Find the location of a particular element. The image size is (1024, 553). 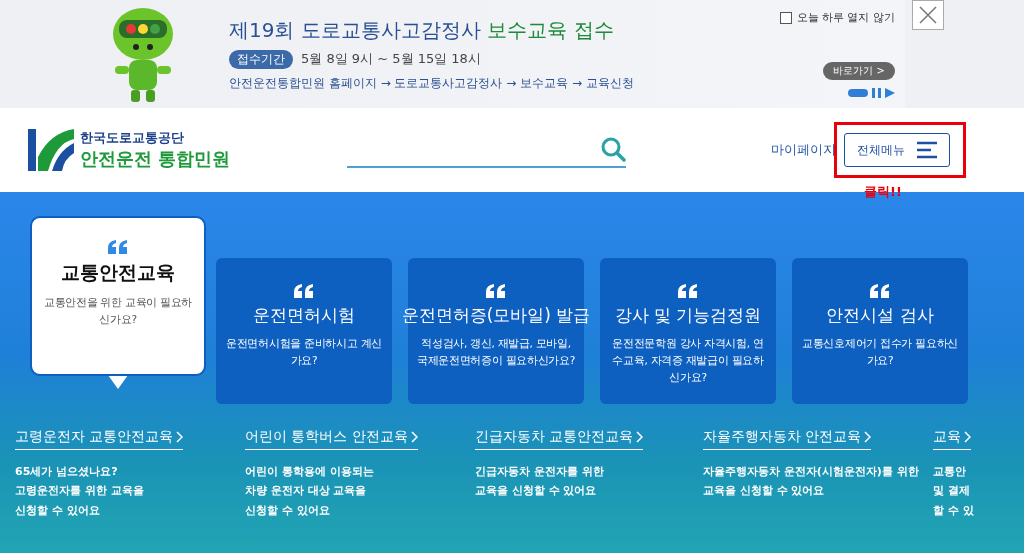

play-icon is located at coordinates (890, 93).